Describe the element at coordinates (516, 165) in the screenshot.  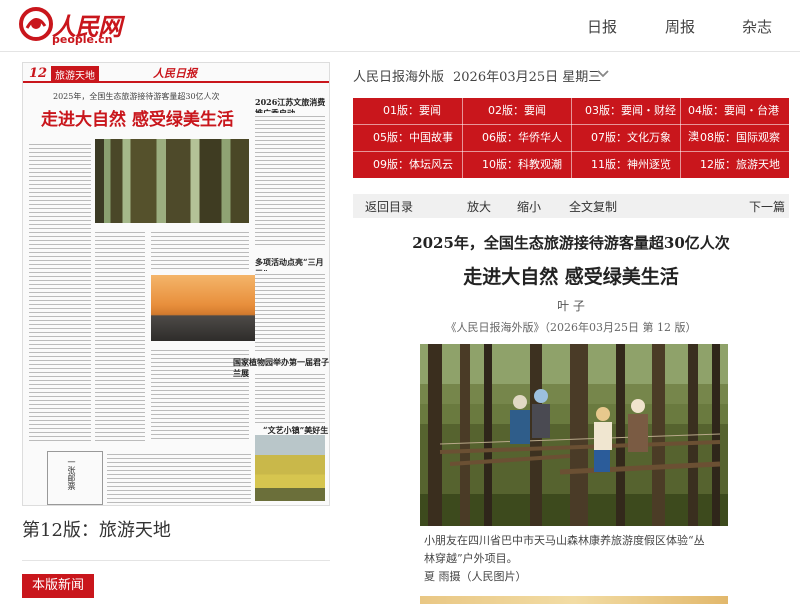
I see `page-link-10: 10版：科教观潮` at that location.